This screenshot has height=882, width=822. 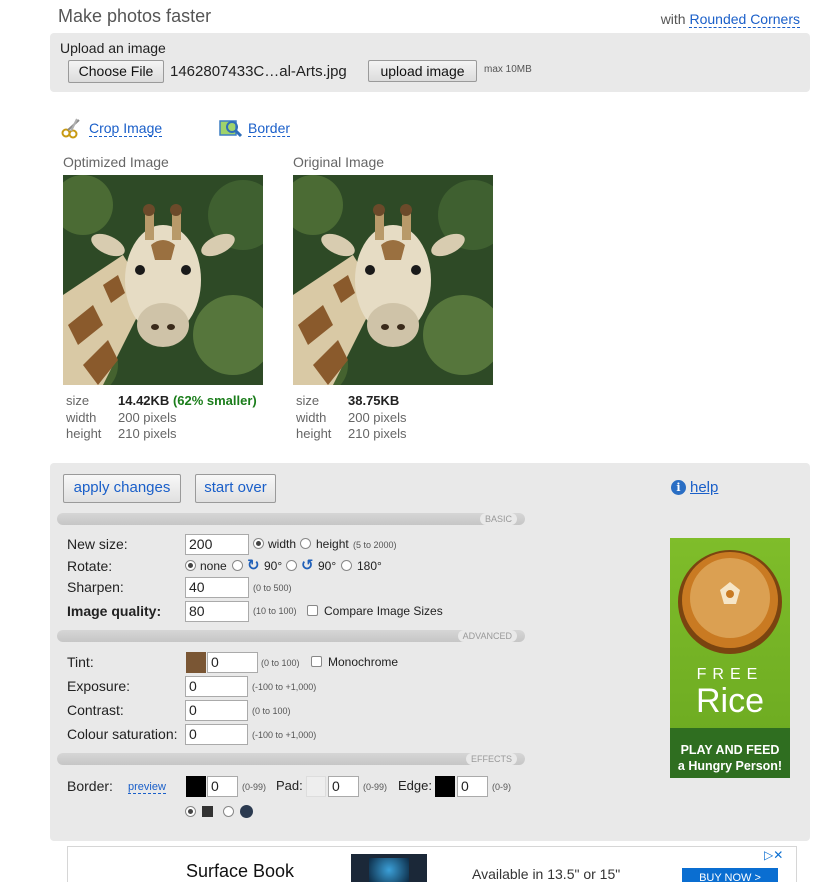 What do you see at coordinates (375, 787) in the screenshot?
I see `pad-hint: (0-99)` at bounding box center [375, 787].